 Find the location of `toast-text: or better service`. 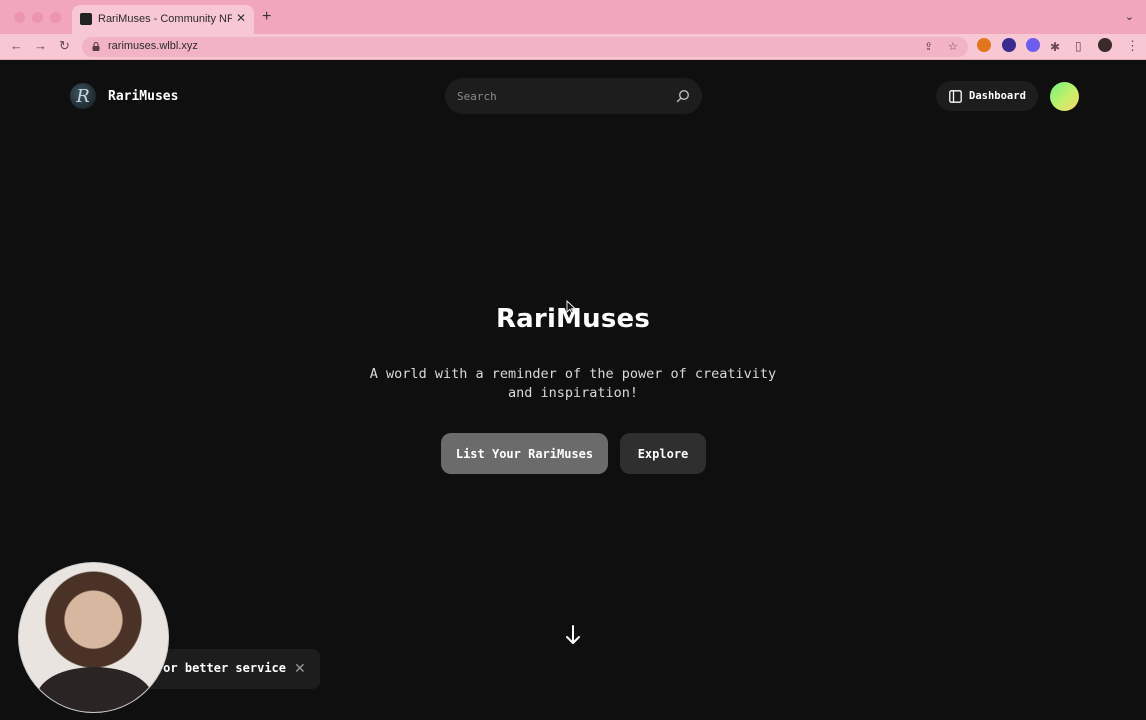

toast-text: or better service is located at coordinates (224, 668).